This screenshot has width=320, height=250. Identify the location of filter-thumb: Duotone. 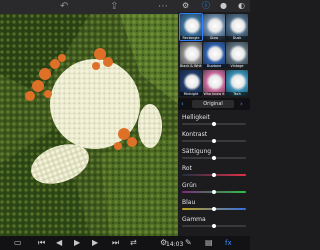
(214, 55).